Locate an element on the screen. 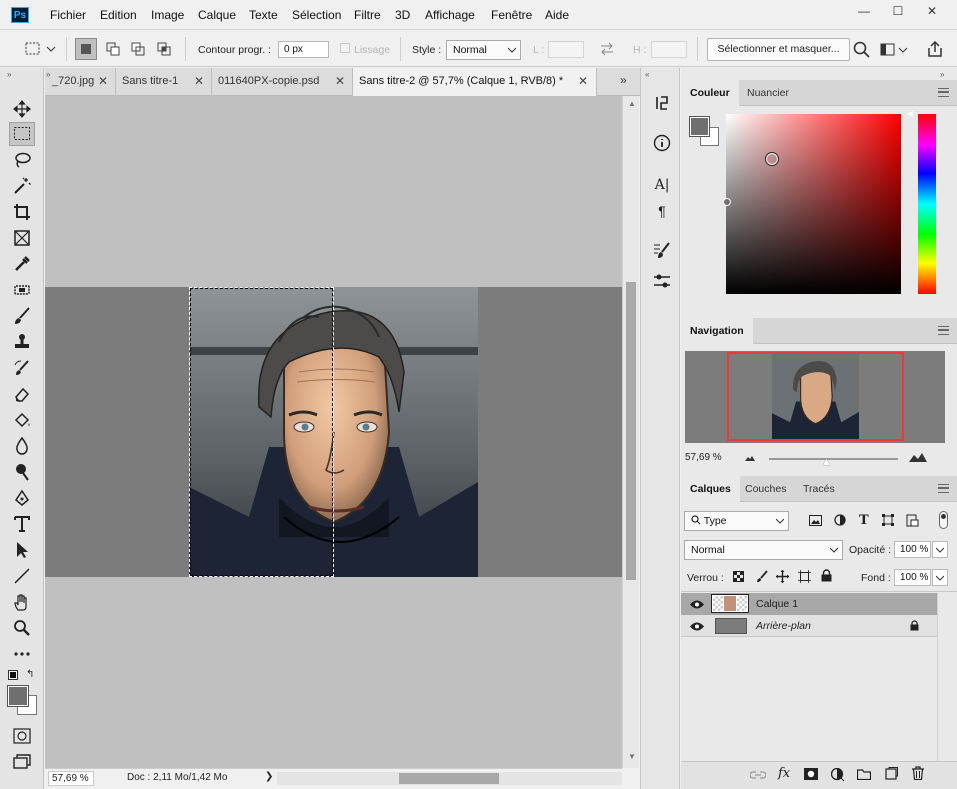 The width and height of the screenshot is (957, 789). tab-sans-titre-1: Sans titre-1 ✕ is located at coordinates (164, 82).